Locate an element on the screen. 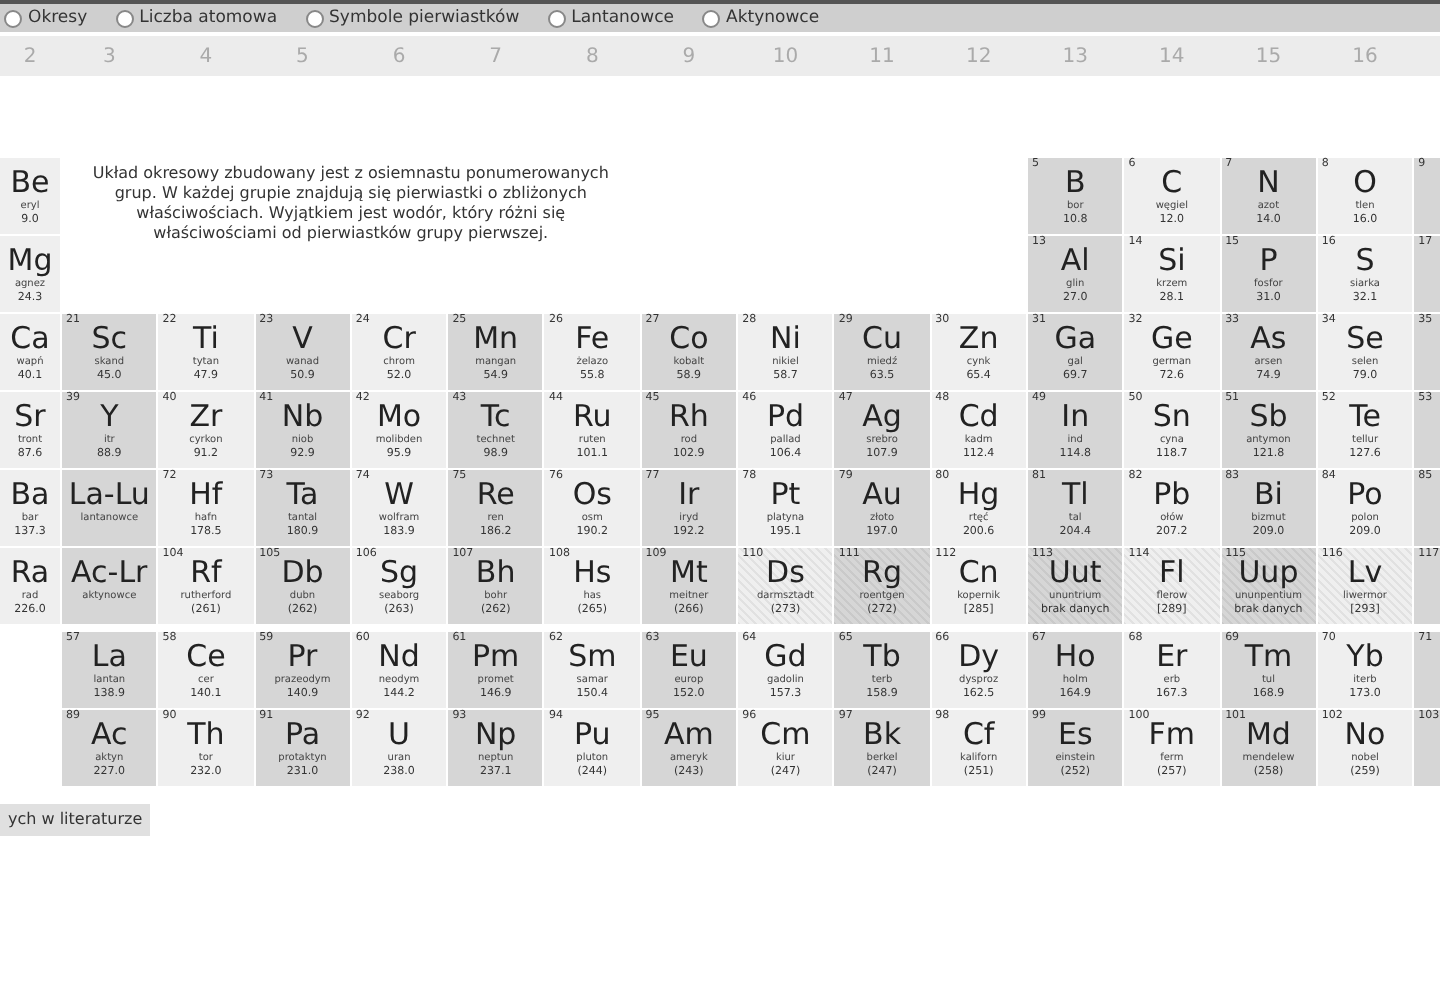  element-symbol: Es is located at coordinates (1075, 735).